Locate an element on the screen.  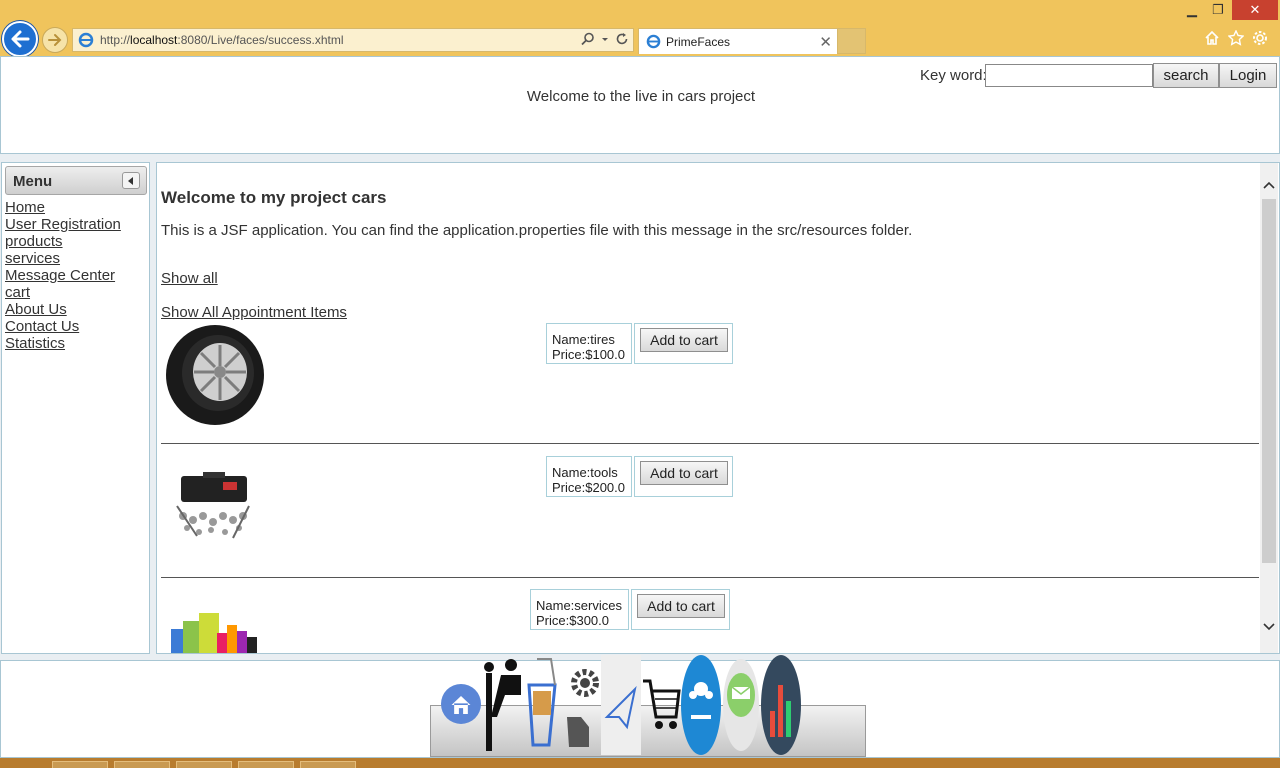
login-button: Login is located at coordinates (1248, 75).